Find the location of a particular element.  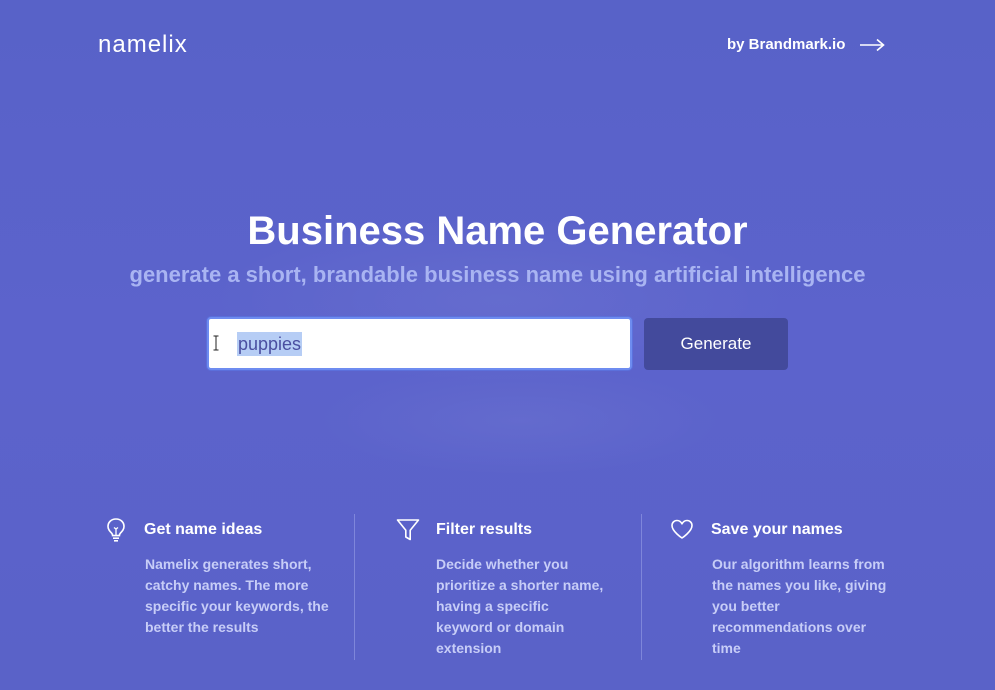

keyword-search-box: puppies is located at coordinates (419, 343).